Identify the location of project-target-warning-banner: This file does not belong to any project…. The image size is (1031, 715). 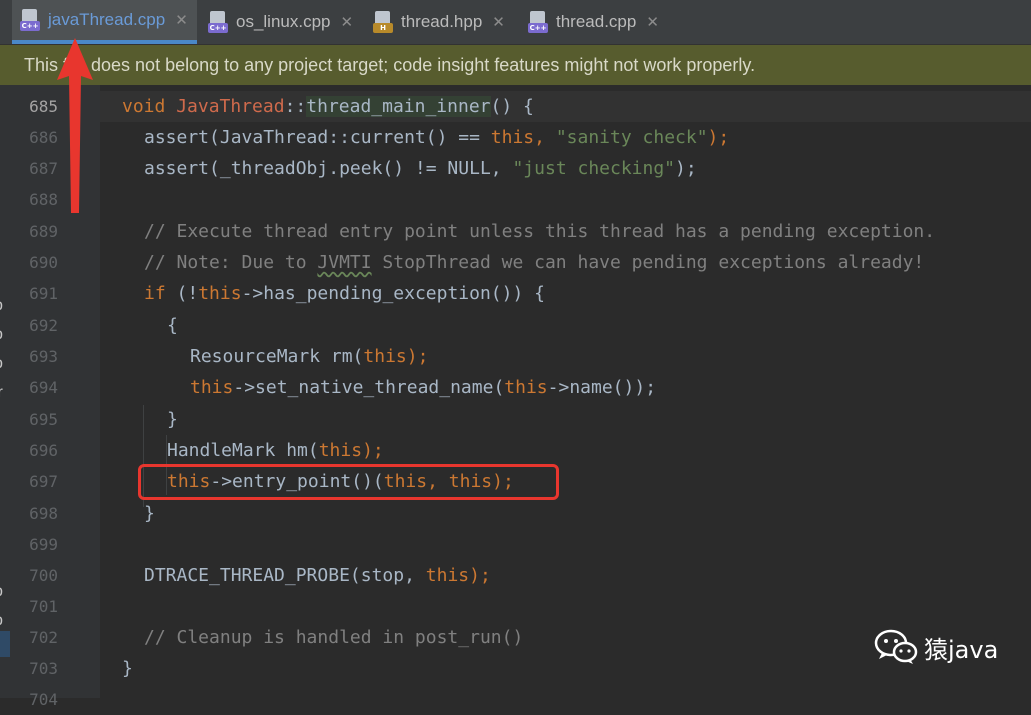
(515, 65).